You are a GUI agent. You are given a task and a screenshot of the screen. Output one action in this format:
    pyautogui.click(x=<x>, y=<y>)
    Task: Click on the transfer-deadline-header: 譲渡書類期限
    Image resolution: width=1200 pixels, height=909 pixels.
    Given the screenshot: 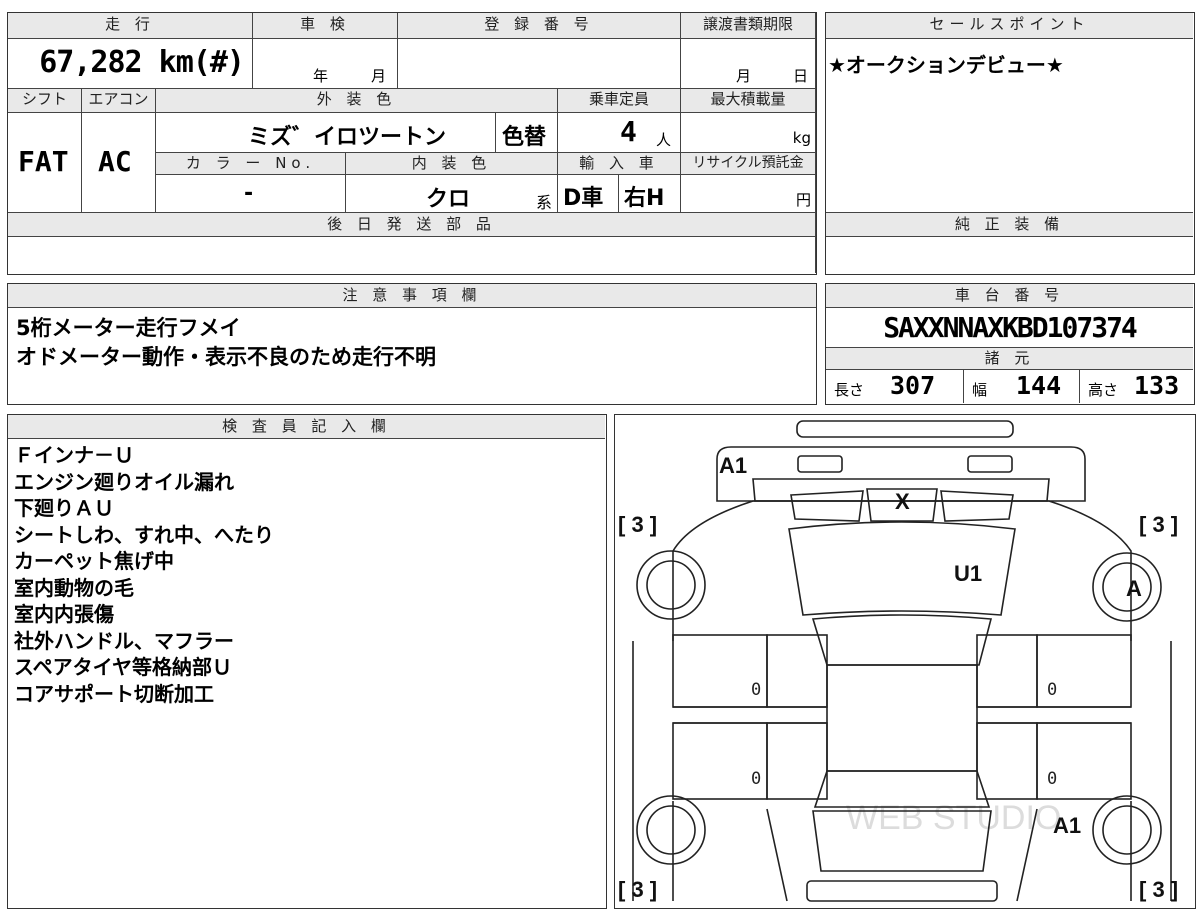 What is the action you would take?
    pyautogui.click(x=748, y=26)
    